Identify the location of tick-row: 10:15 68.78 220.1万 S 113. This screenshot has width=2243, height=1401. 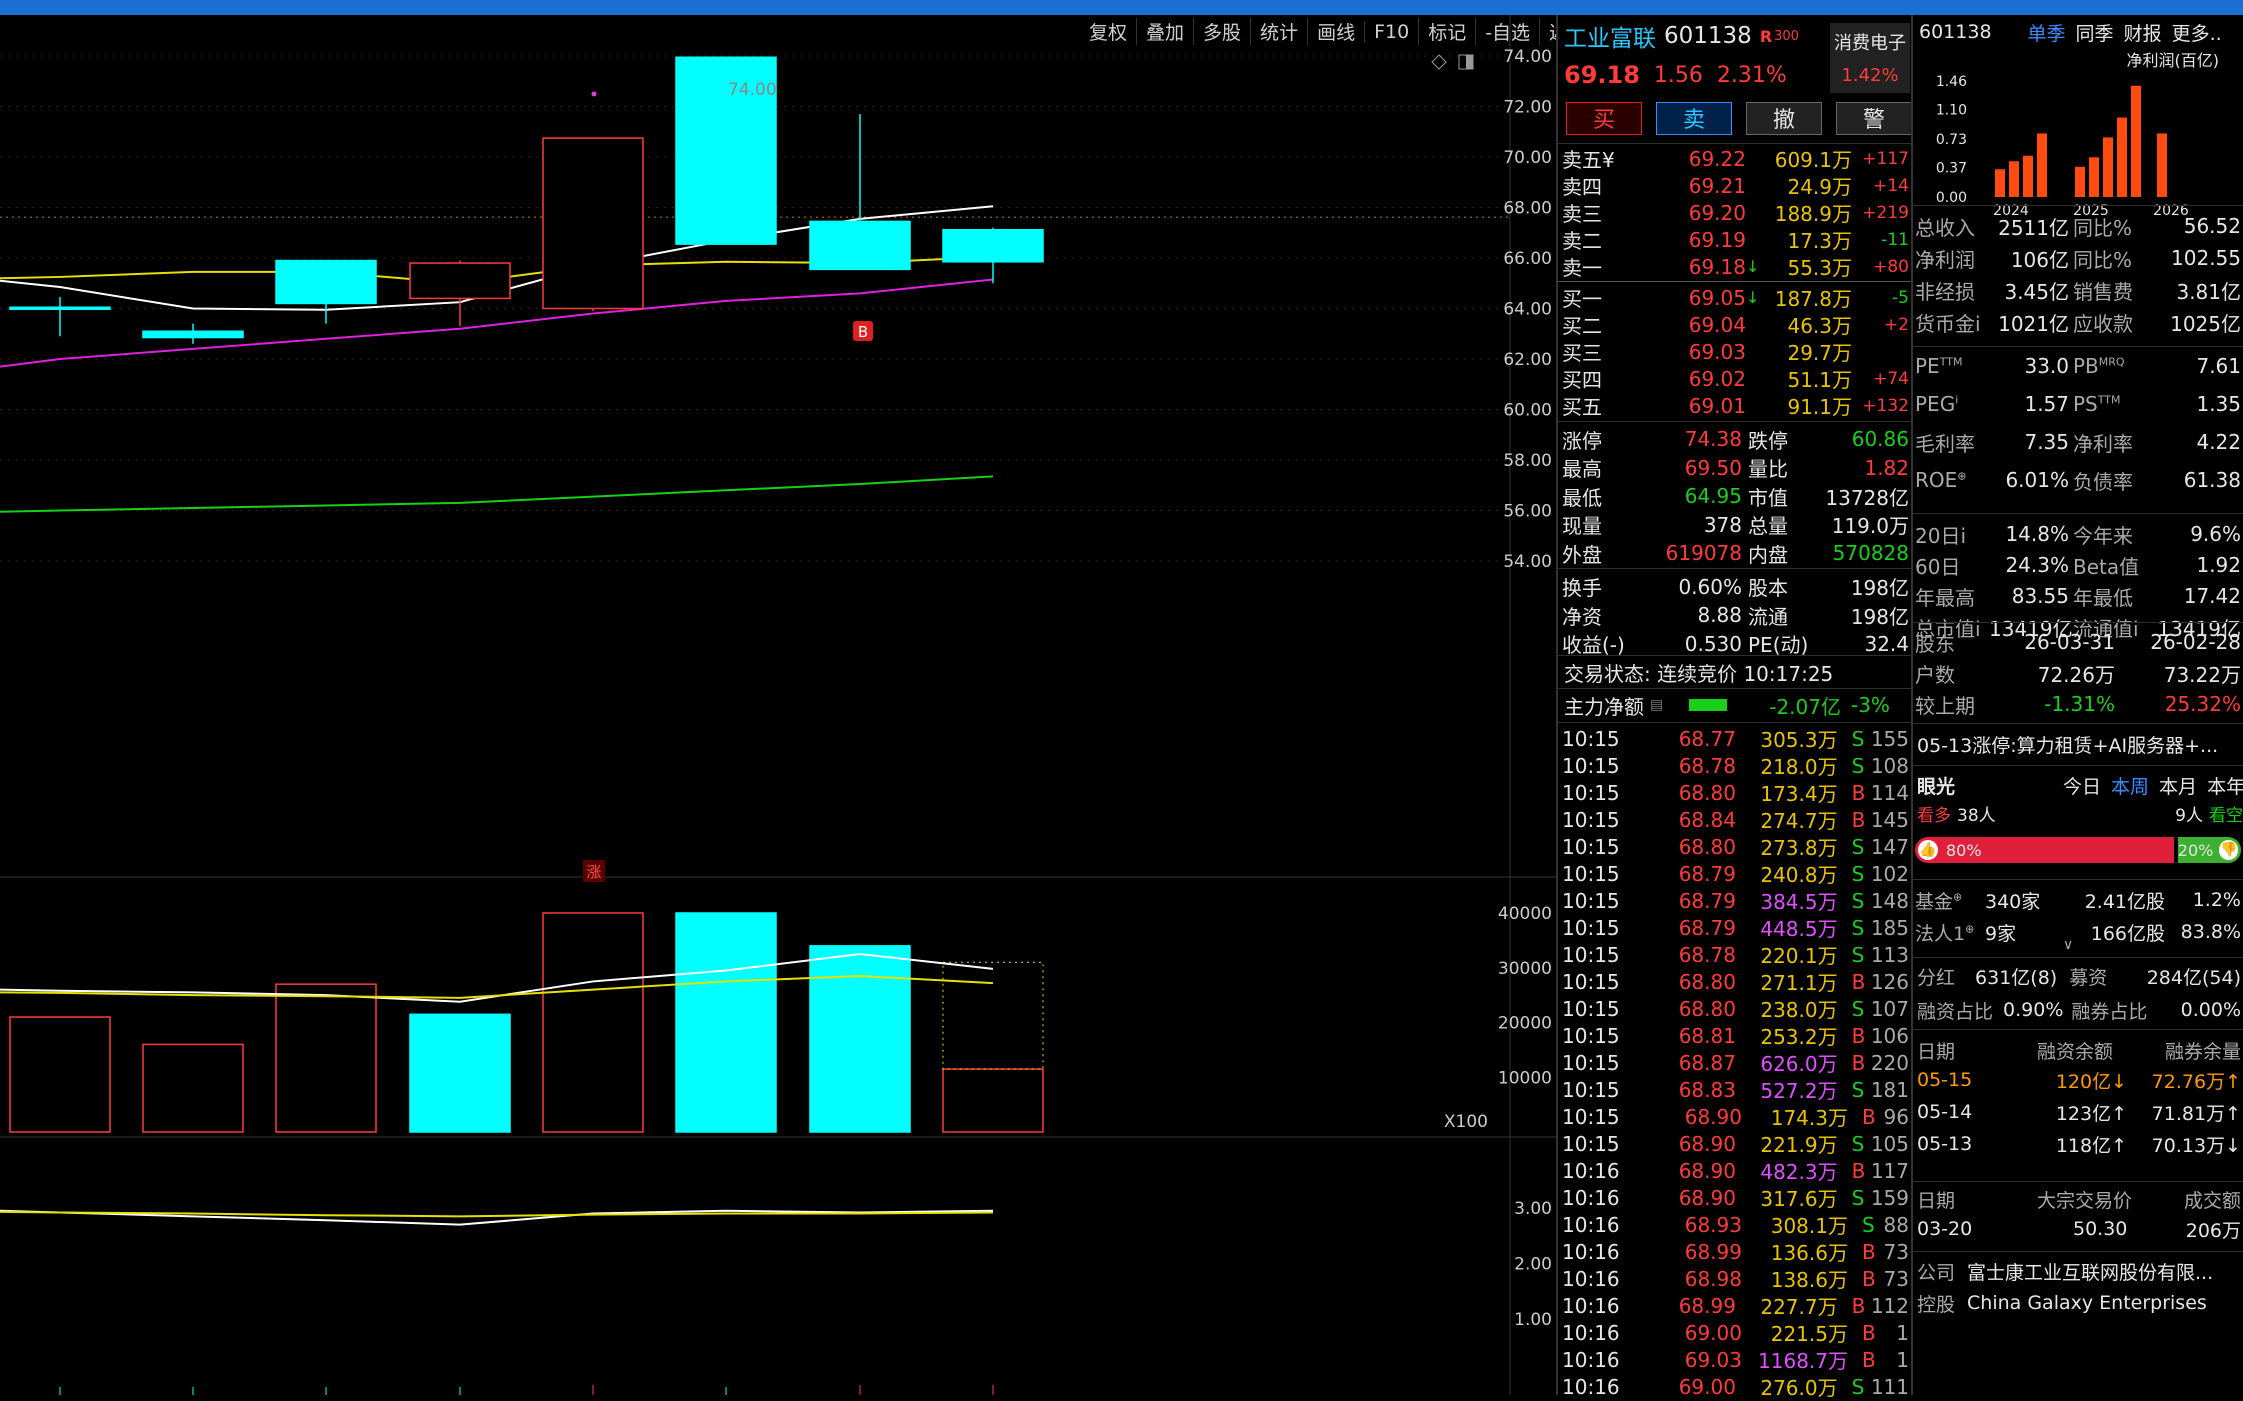
(1735, 955).